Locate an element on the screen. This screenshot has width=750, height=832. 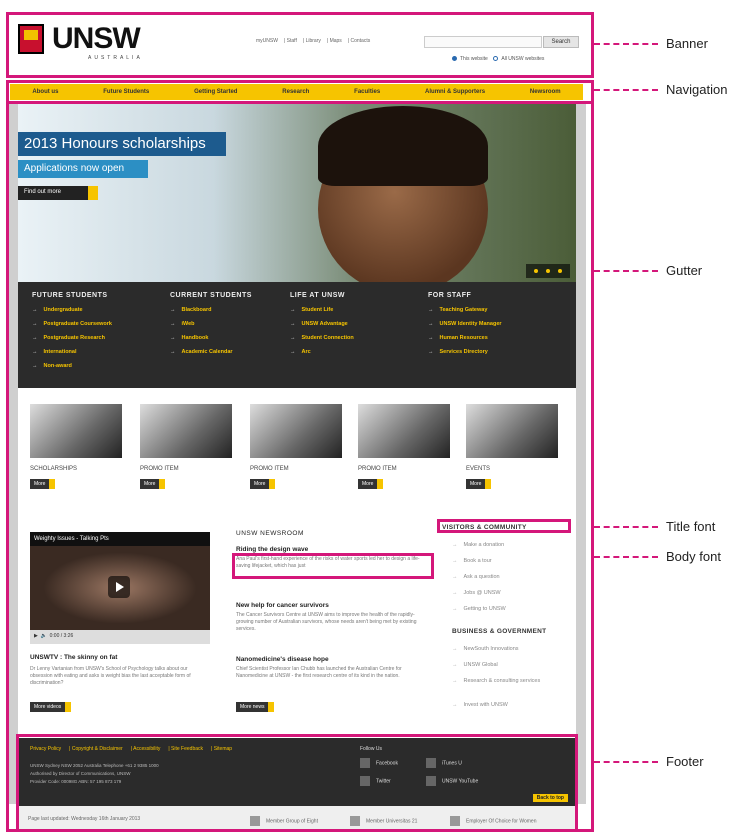
body-font-highlight-box is located at coordinates (333, 566).